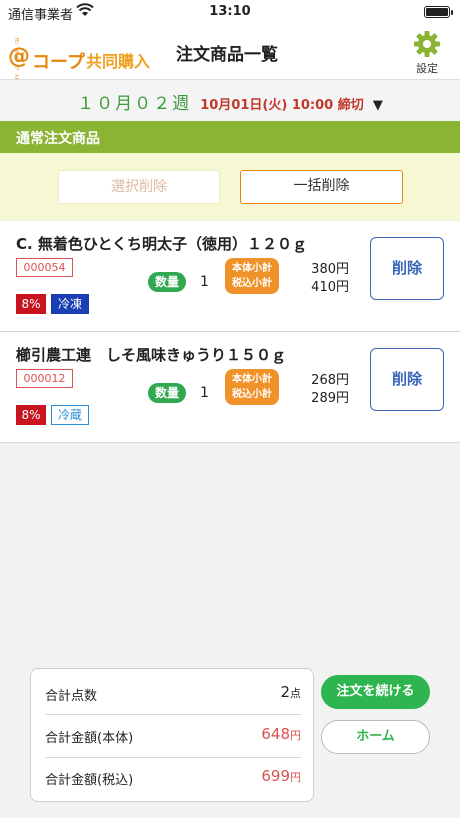 Image resolution: width=460 pixels, height=818 pixels. What do you see at coordinates (162, 244) in the screenshot?
I see `item-name: C. 無着色ひとくち明太子（徳用）１２０ｇ` at bounding box center [162, 244].